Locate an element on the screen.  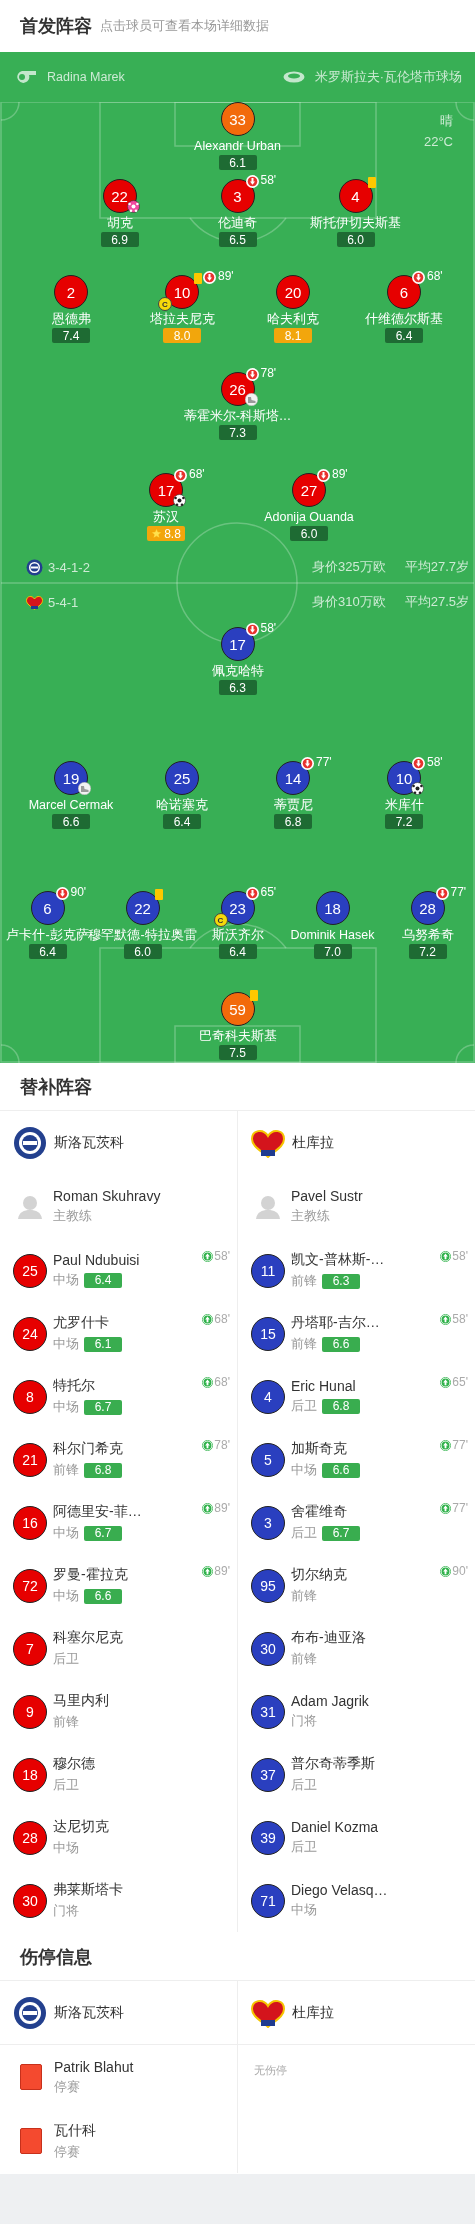
player-number: 20 is located at coordinates (293, 292).